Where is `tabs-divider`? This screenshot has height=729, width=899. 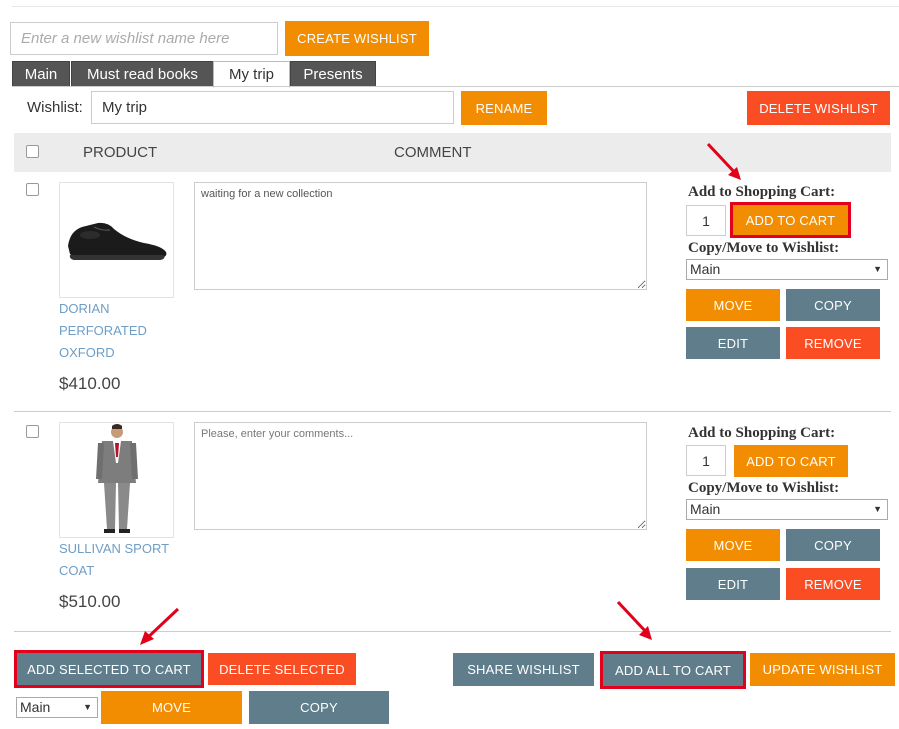
tabs-divider is located at coordinates (455, 86).